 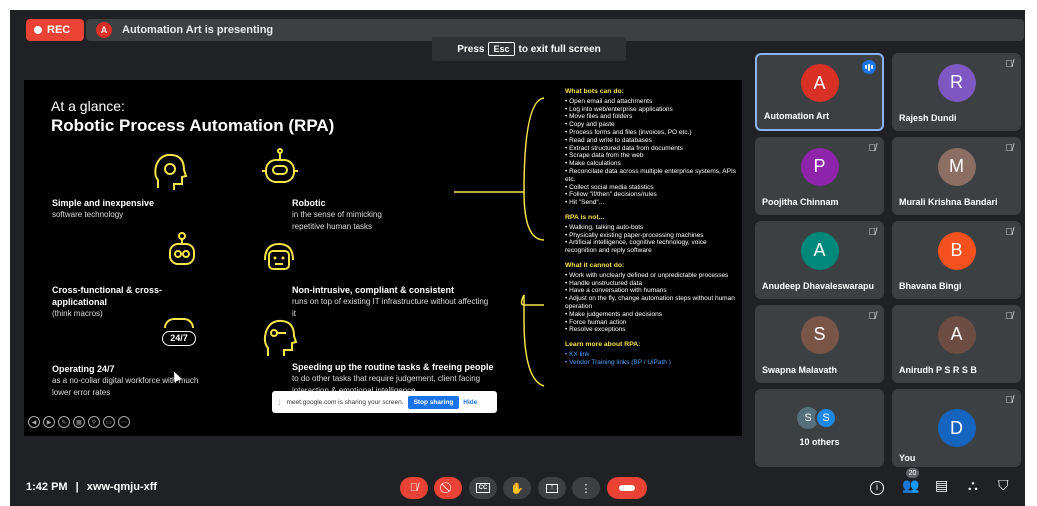 What do you see at coordinates (34, 422) in the screenshot?
I see `previous-slide-icon: ◀` at bounding box center [34, 422].